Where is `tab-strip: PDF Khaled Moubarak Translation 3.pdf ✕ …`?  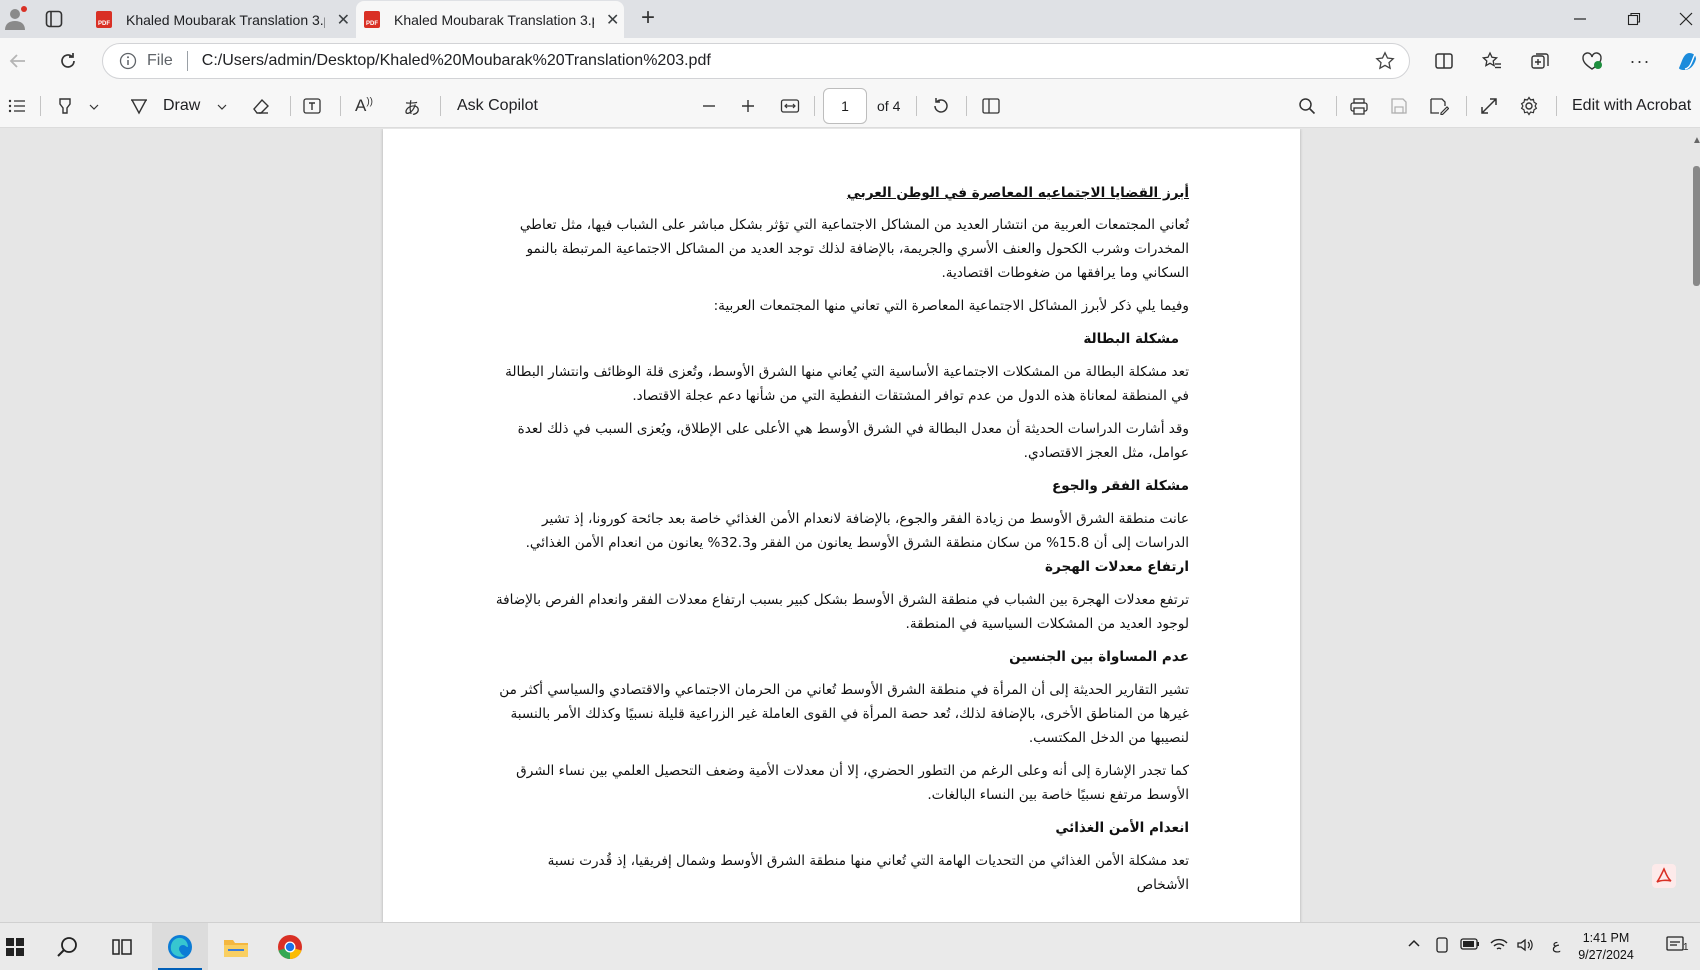
tab-strip: PDF Khaled Moubarak Translation 3.pdf ✕ … is located at coordinates (850, 19).